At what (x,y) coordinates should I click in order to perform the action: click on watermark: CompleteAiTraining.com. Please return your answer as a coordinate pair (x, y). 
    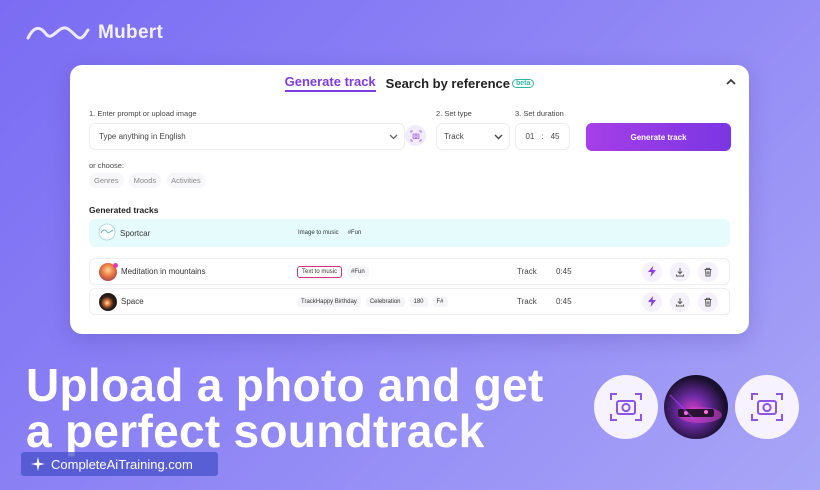
    Looking at the image, I should click on (119, 464).